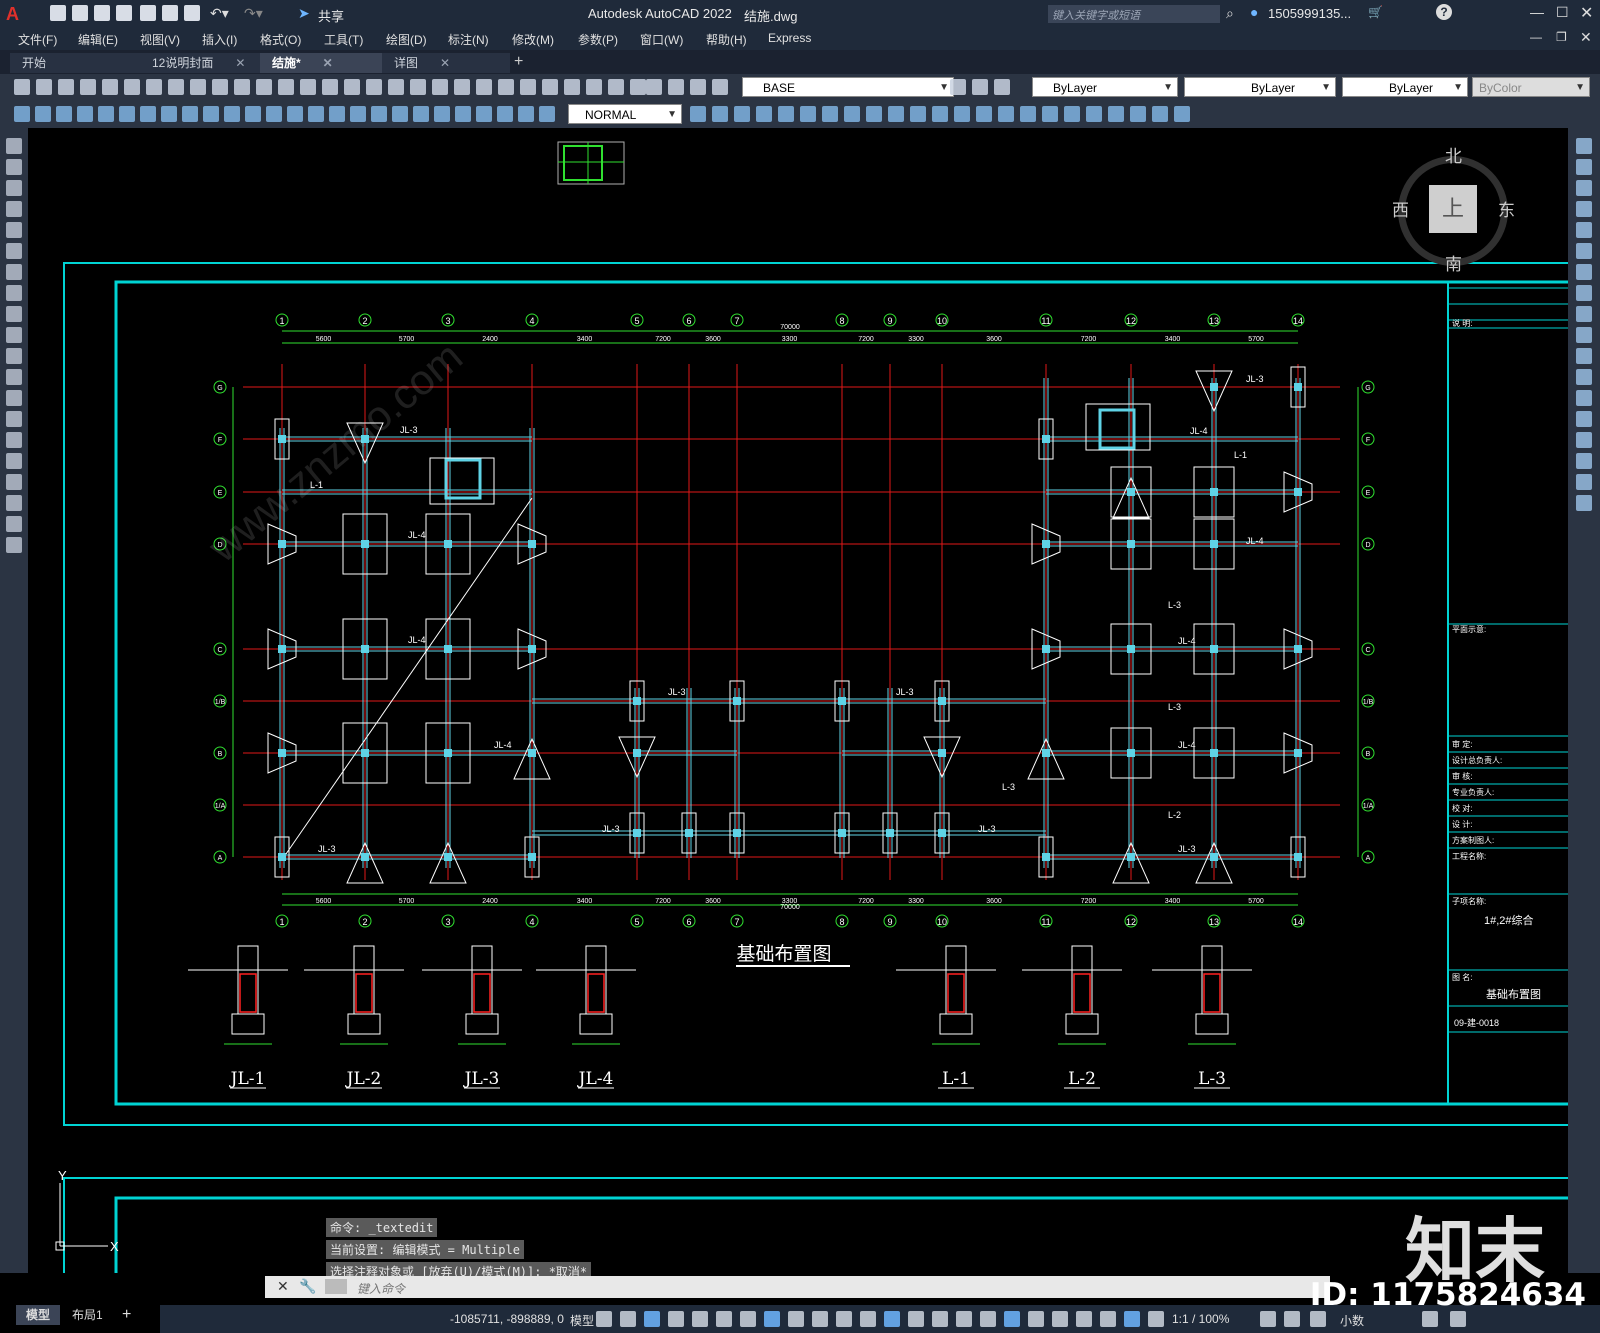 This screenshot has height=1333, width=1600. What do you see at coordinates (43, 114) in the screenshot?
I see `dim-aligned-icon` at bounding box center [43, 114].